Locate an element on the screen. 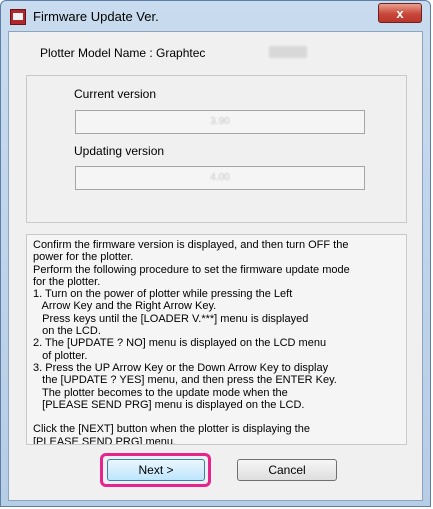 This screenshot has width=433, height=509. plotter-model-label: Plotter Model Name : Graphtec is located at coordinates (123, 53).